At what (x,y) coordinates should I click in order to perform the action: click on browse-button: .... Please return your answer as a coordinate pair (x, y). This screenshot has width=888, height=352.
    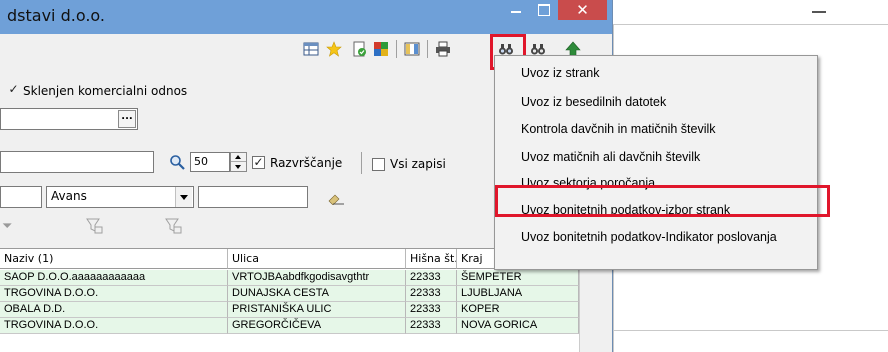
    Looking at the image, I should click on (127, 119).